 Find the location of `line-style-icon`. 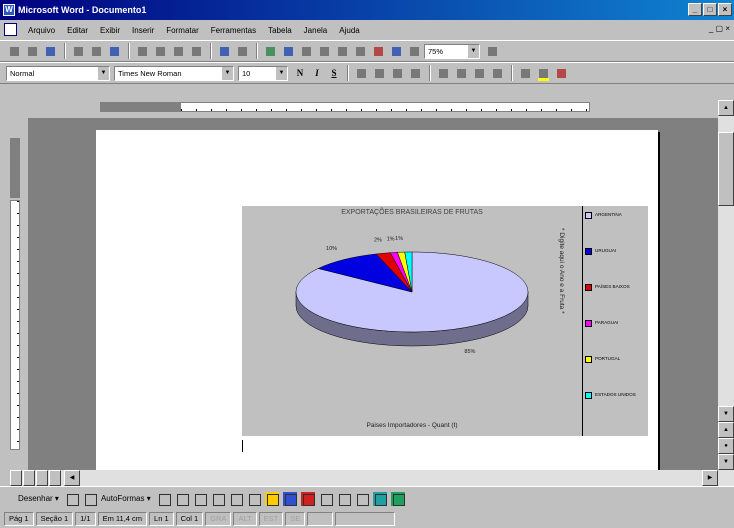

line-style-icon is located at coordinates (326, 499).